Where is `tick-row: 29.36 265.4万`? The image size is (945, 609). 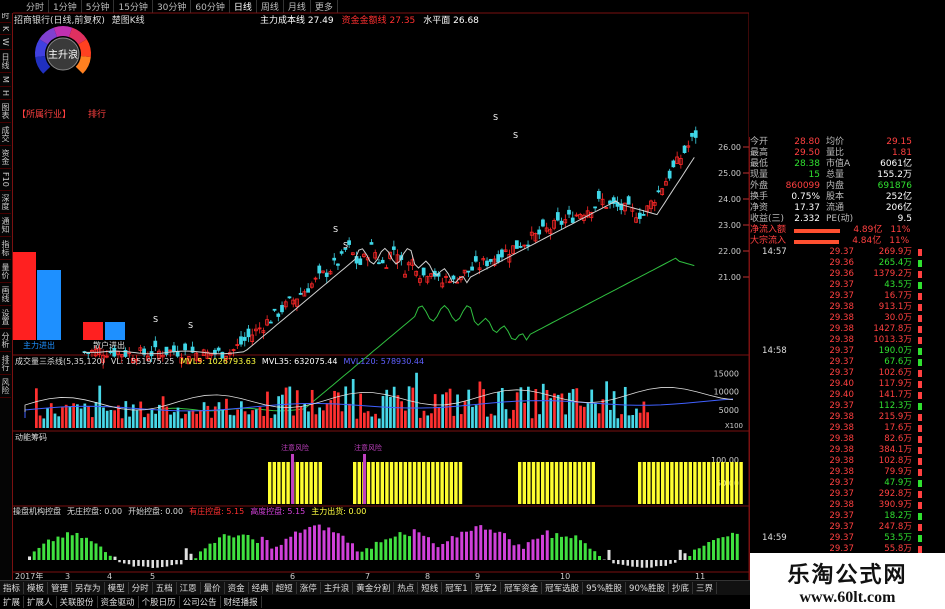 tick-row: 29.36 265.4万 is located at coordinates (847, 263).